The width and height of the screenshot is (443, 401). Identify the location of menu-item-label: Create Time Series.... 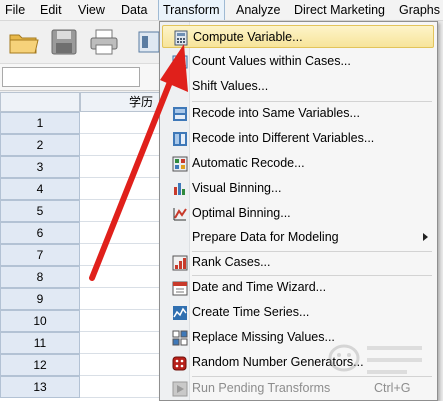
(251, 312).